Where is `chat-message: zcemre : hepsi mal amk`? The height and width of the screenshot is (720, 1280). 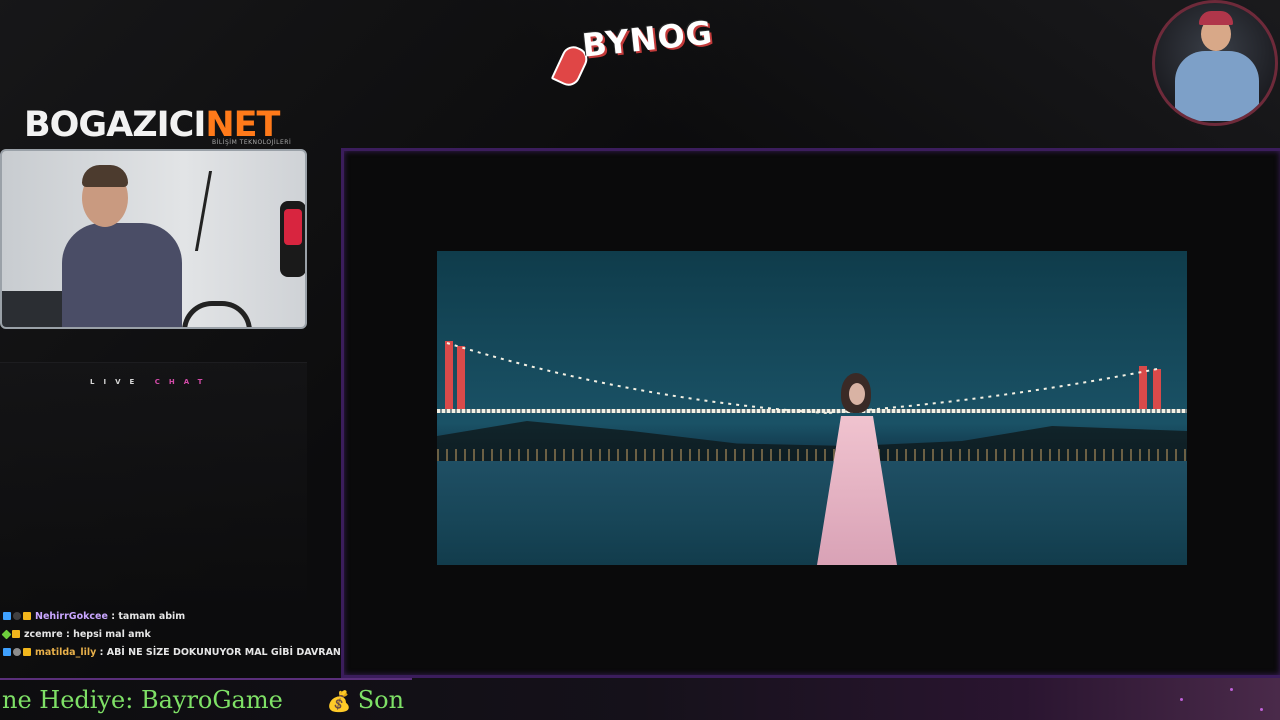
chat-message: zcemre : hepsi mal amk is located at coordinates (76, 635).